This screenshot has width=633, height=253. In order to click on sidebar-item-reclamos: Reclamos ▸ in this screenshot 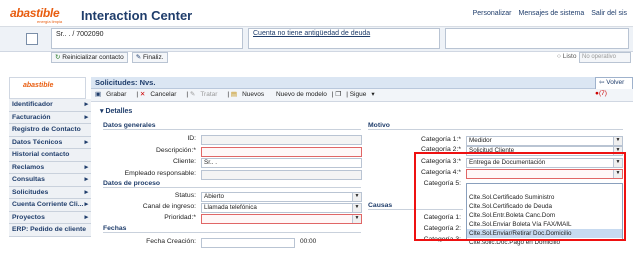, I will do `click(50, 167)`.